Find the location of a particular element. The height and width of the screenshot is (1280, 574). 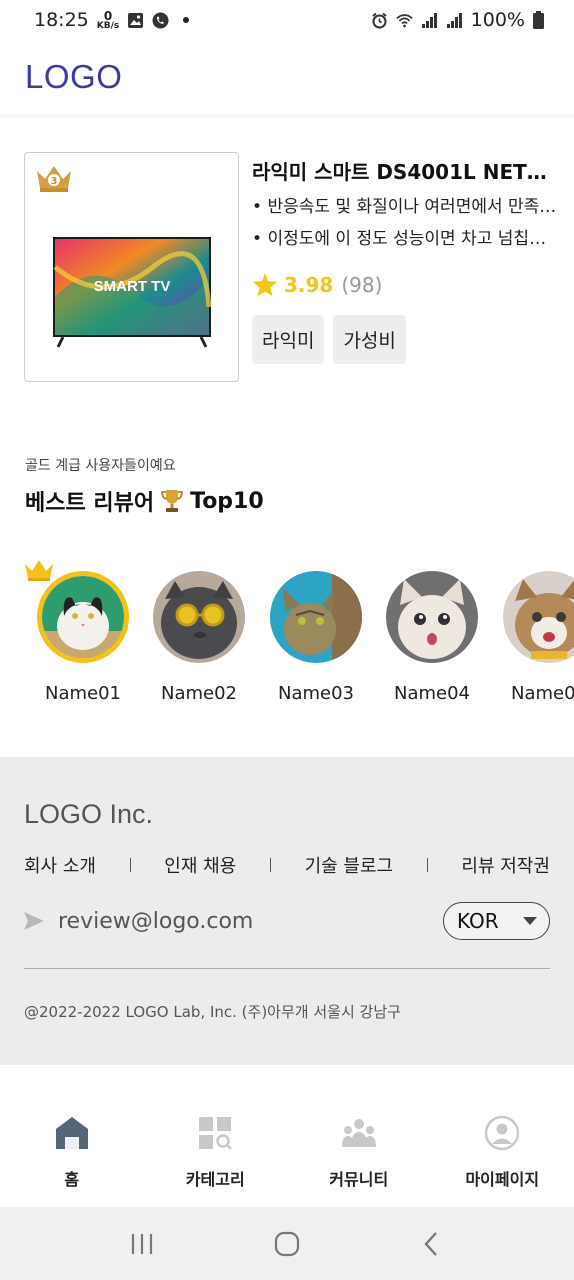

chevron-down-icon is located at coordinates (530, 921).